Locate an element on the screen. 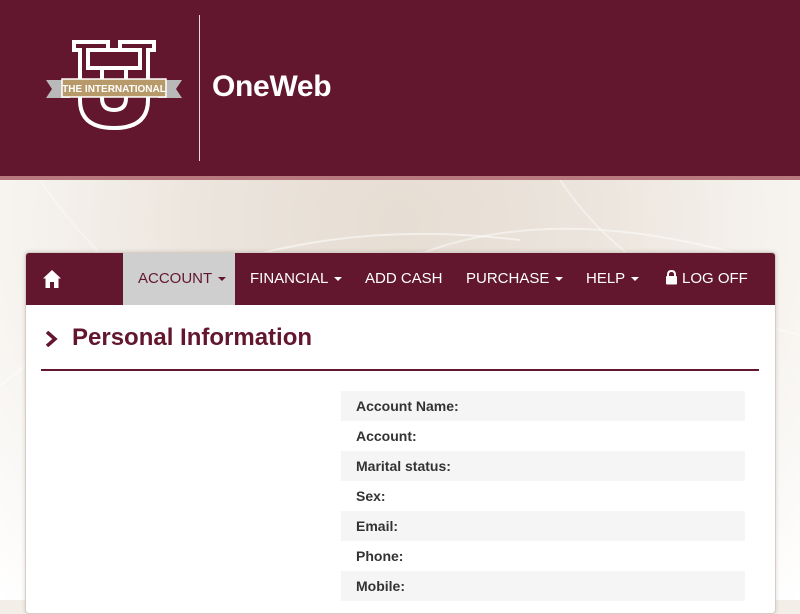  nav-financial: FINANCIAL is located at coordinates (296, 279).